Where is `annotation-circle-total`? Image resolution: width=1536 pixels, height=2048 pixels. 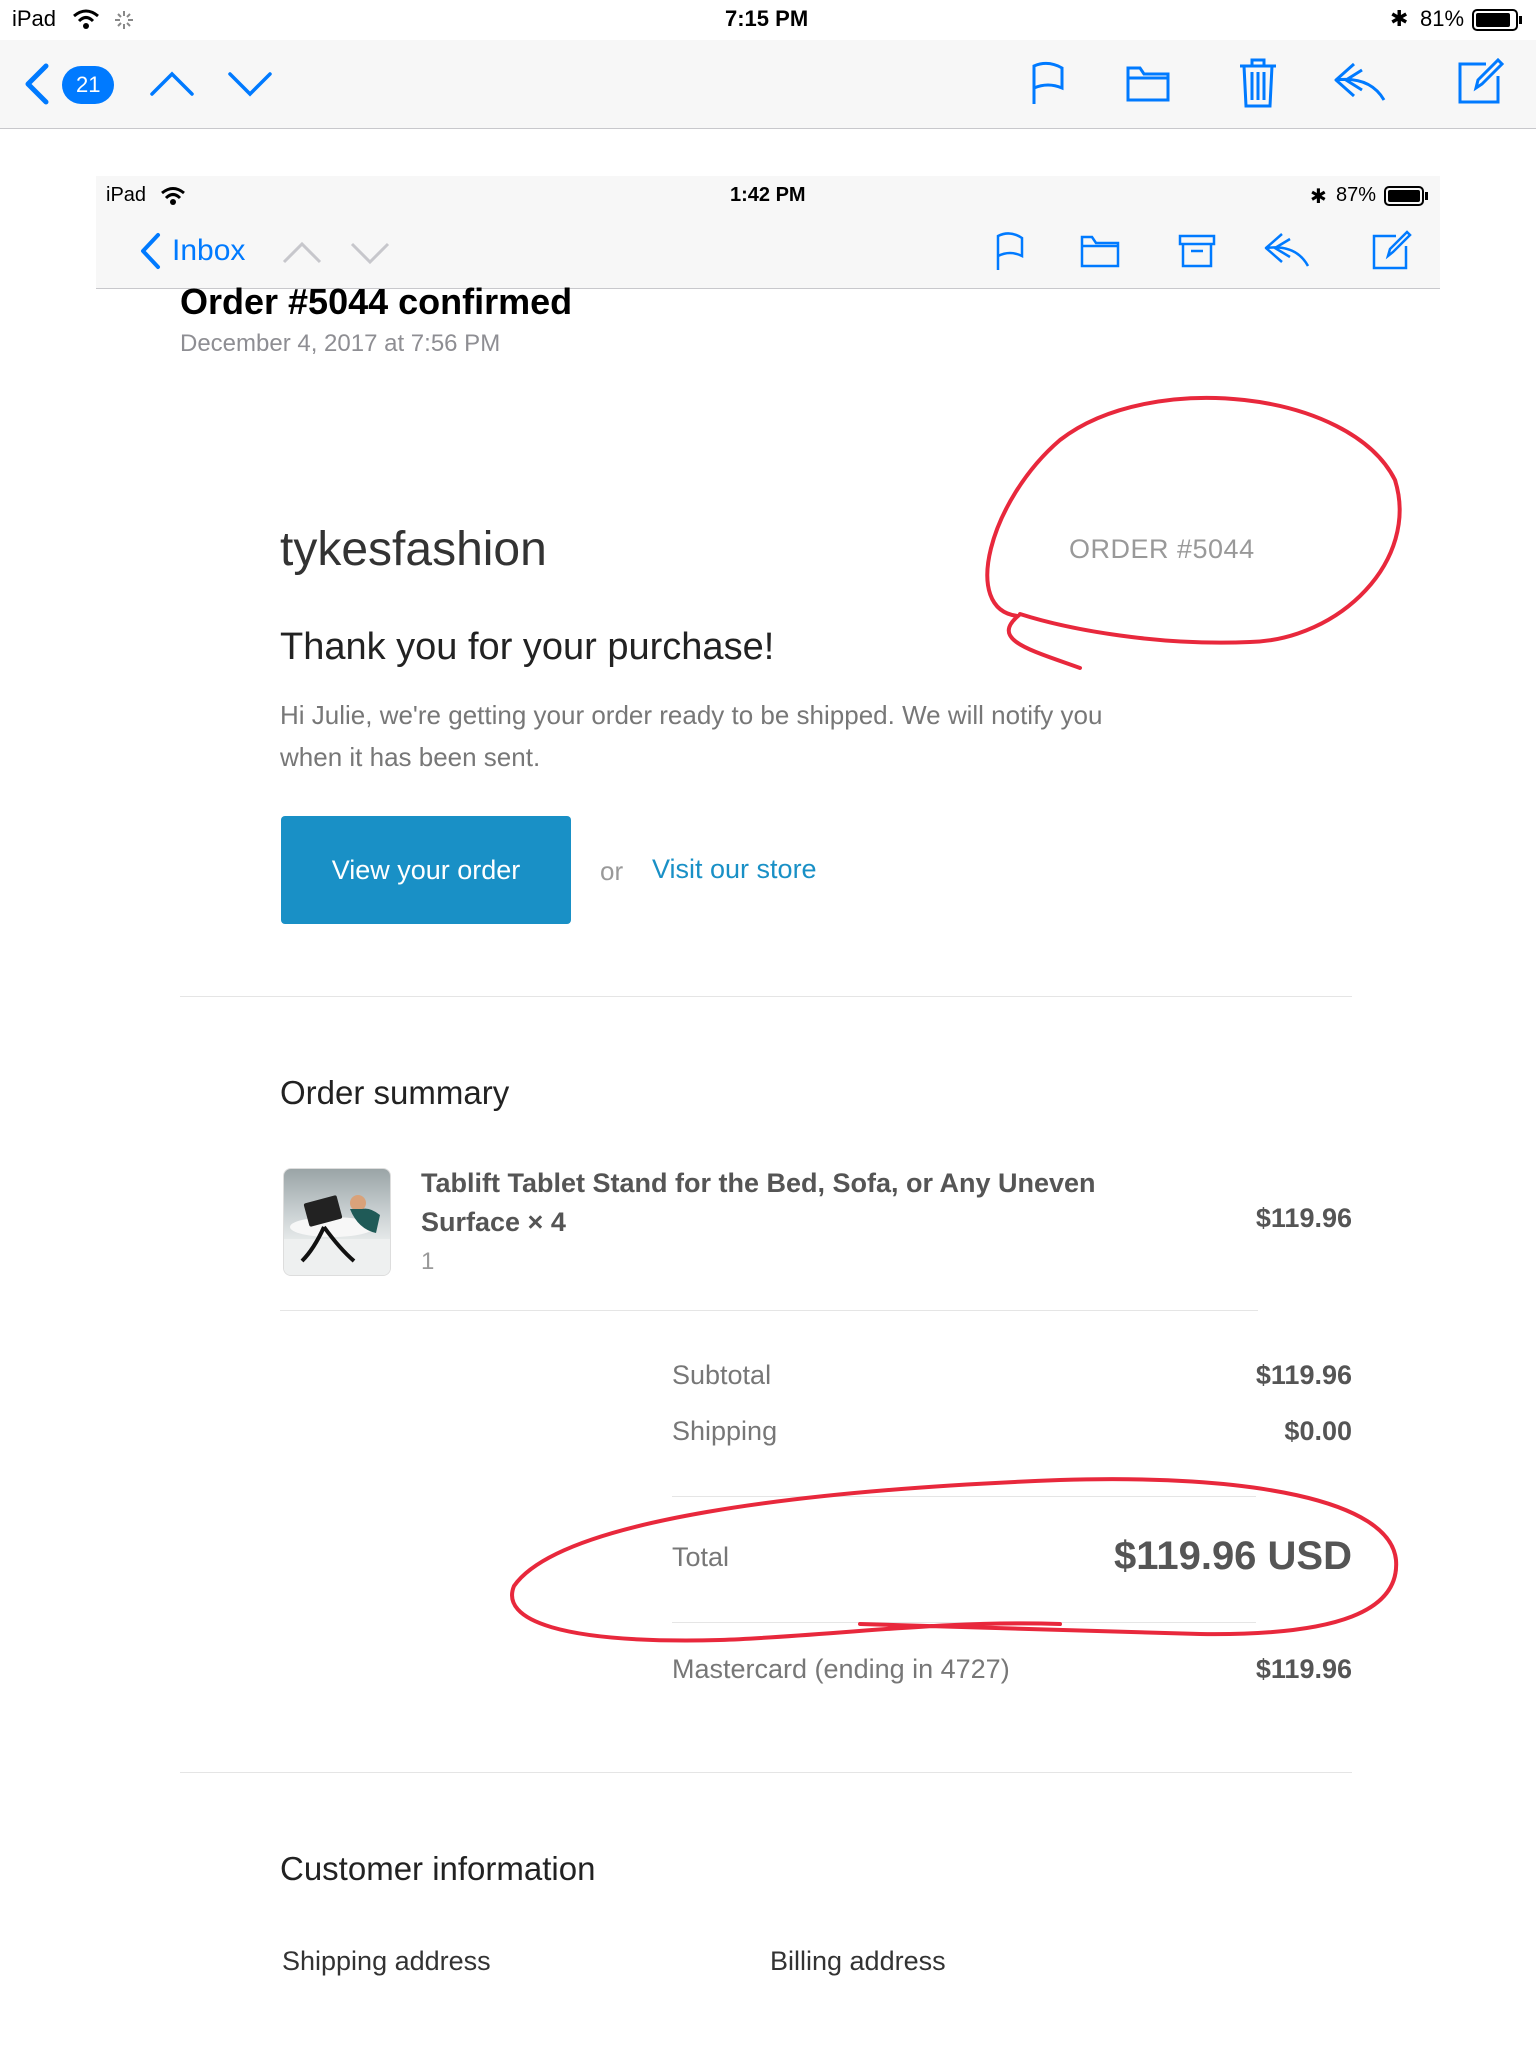
annotation-circle-total is located at coordinates (954, 1560).